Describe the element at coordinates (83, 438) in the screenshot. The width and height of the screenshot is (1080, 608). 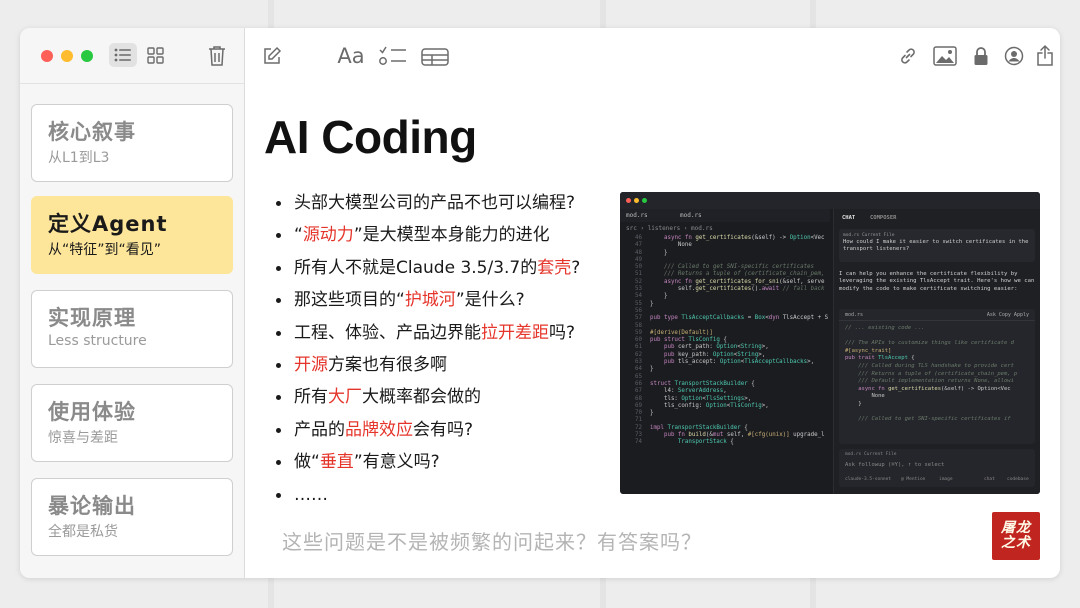
I see `note-subtitle: 惊喜与差距` at that location.